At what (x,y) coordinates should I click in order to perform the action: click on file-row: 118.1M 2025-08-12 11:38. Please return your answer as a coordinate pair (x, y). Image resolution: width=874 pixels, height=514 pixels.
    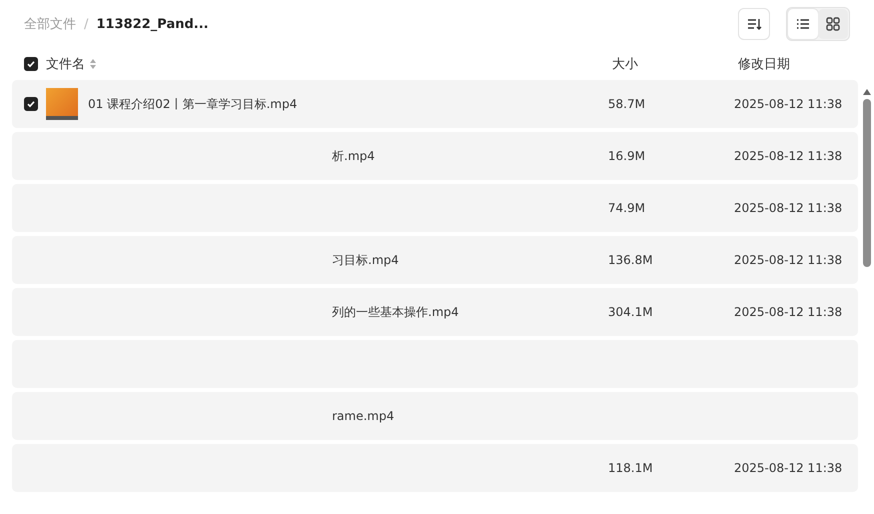
    Looking at the image, I should click on (435, 468).